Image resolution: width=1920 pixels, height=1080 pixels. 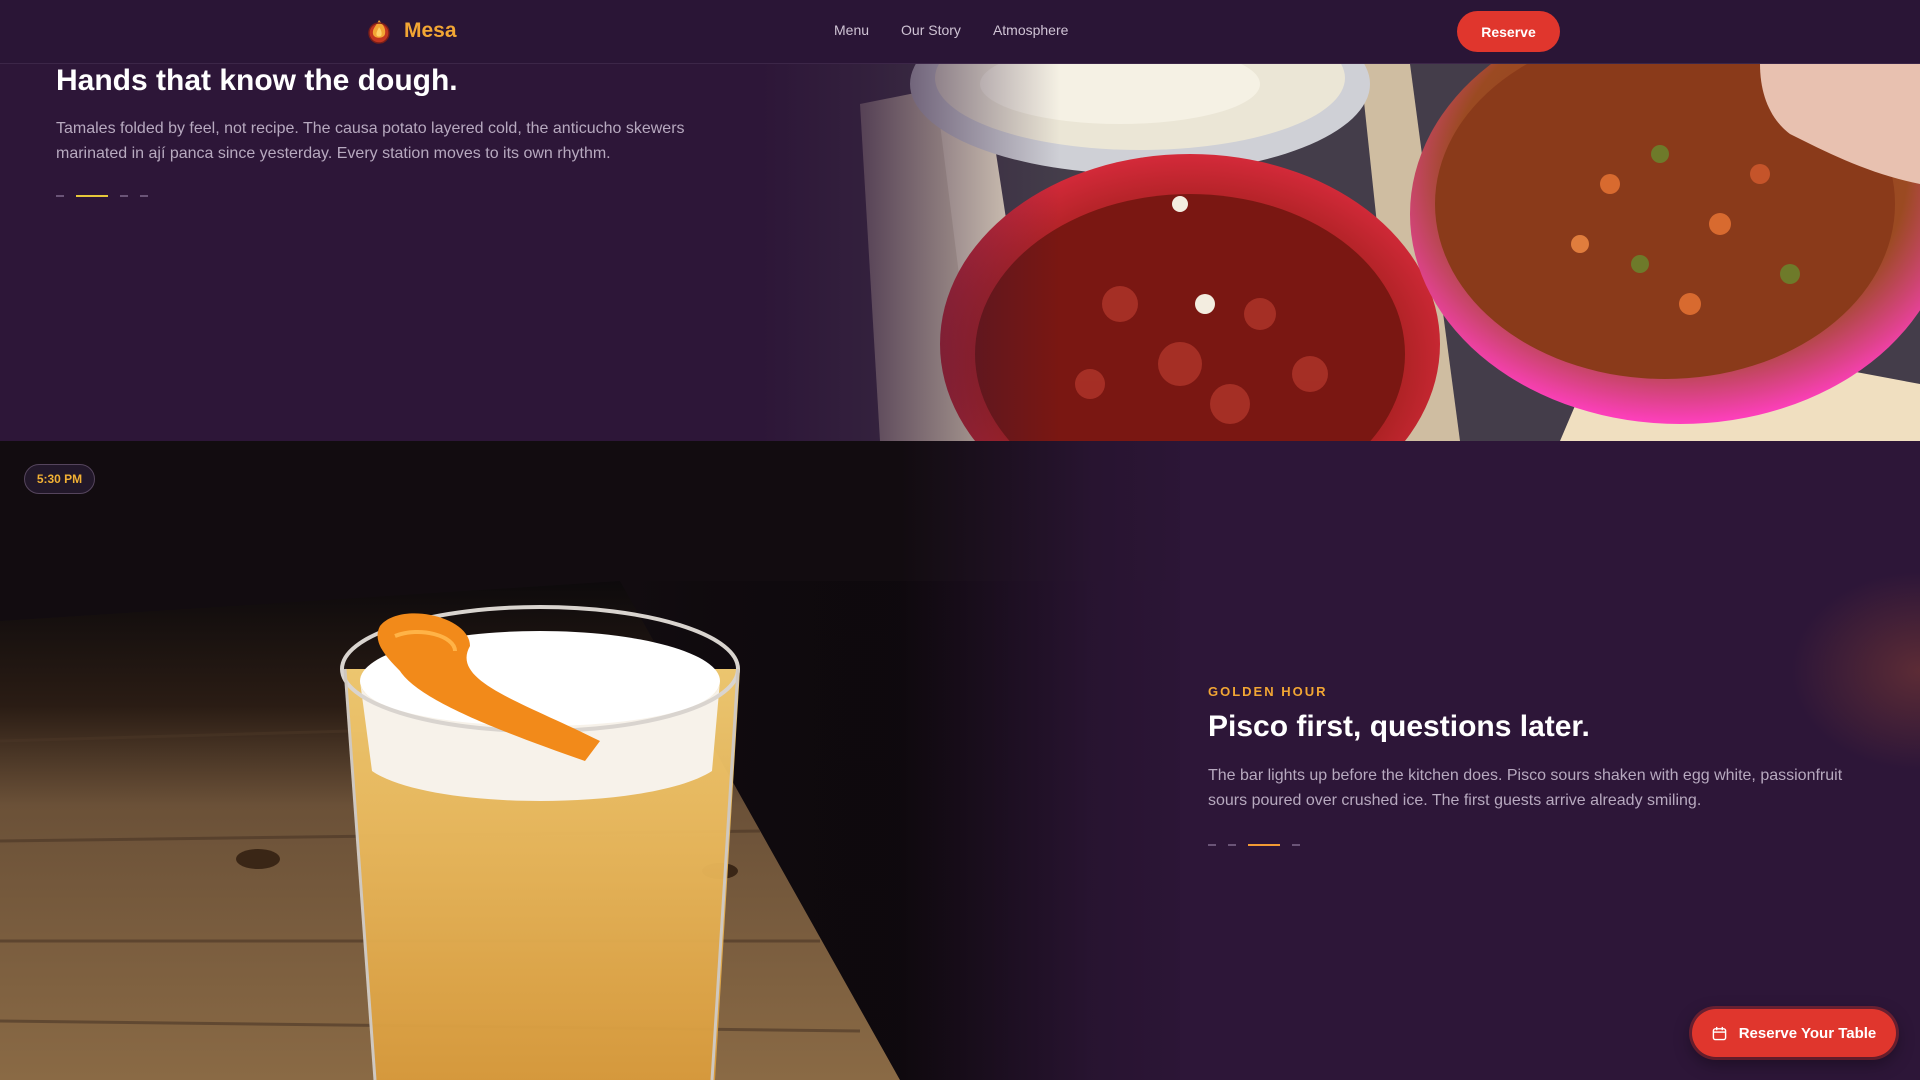 What do you see at coordinates (59, 479) in the screenshot?
I see `time-badge: 5:30 PM` at bounding box center [59, 479].